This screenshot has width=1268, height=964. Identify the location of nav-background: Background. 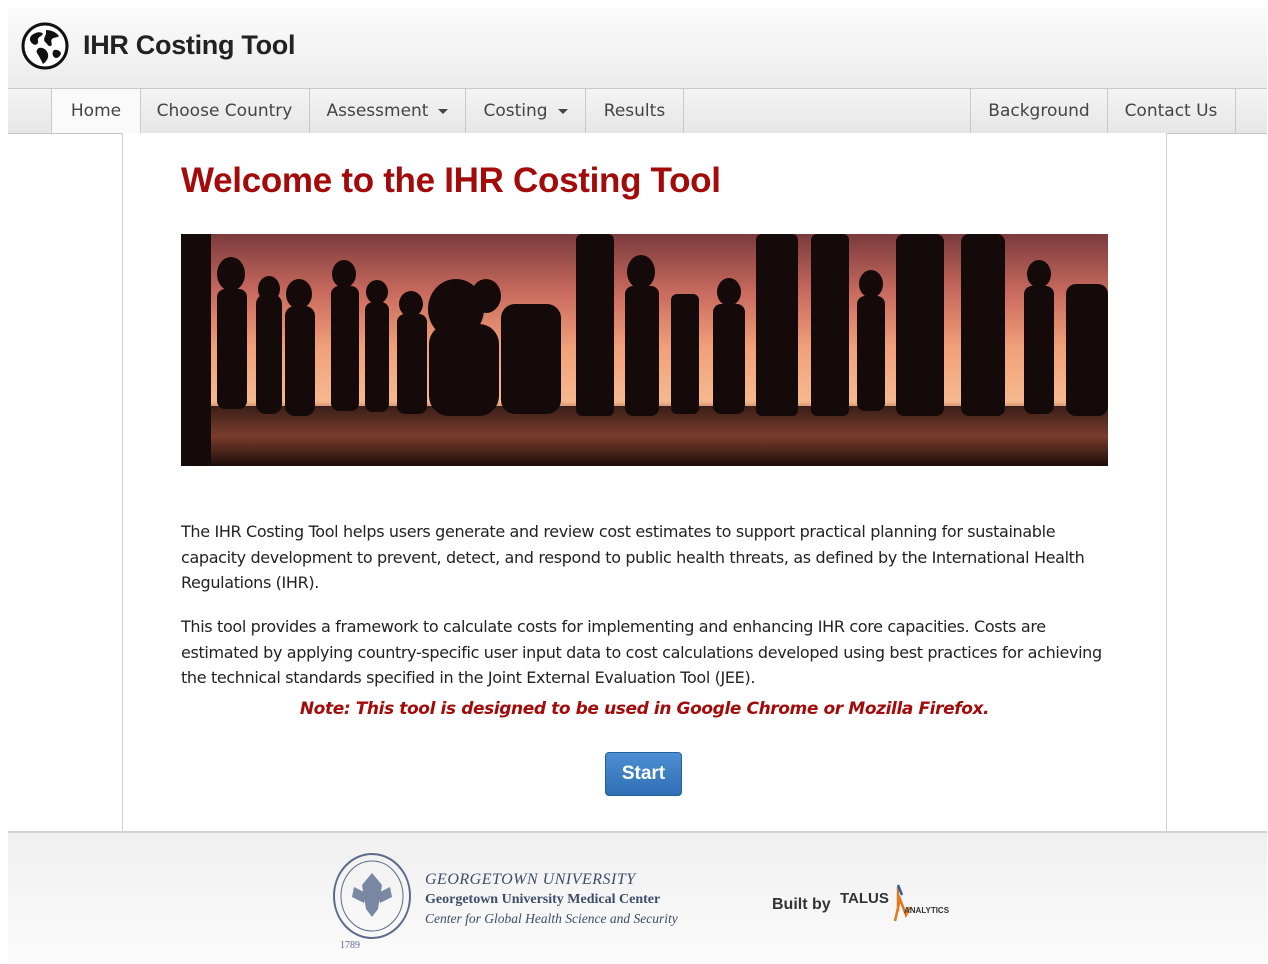
(1039, 111).